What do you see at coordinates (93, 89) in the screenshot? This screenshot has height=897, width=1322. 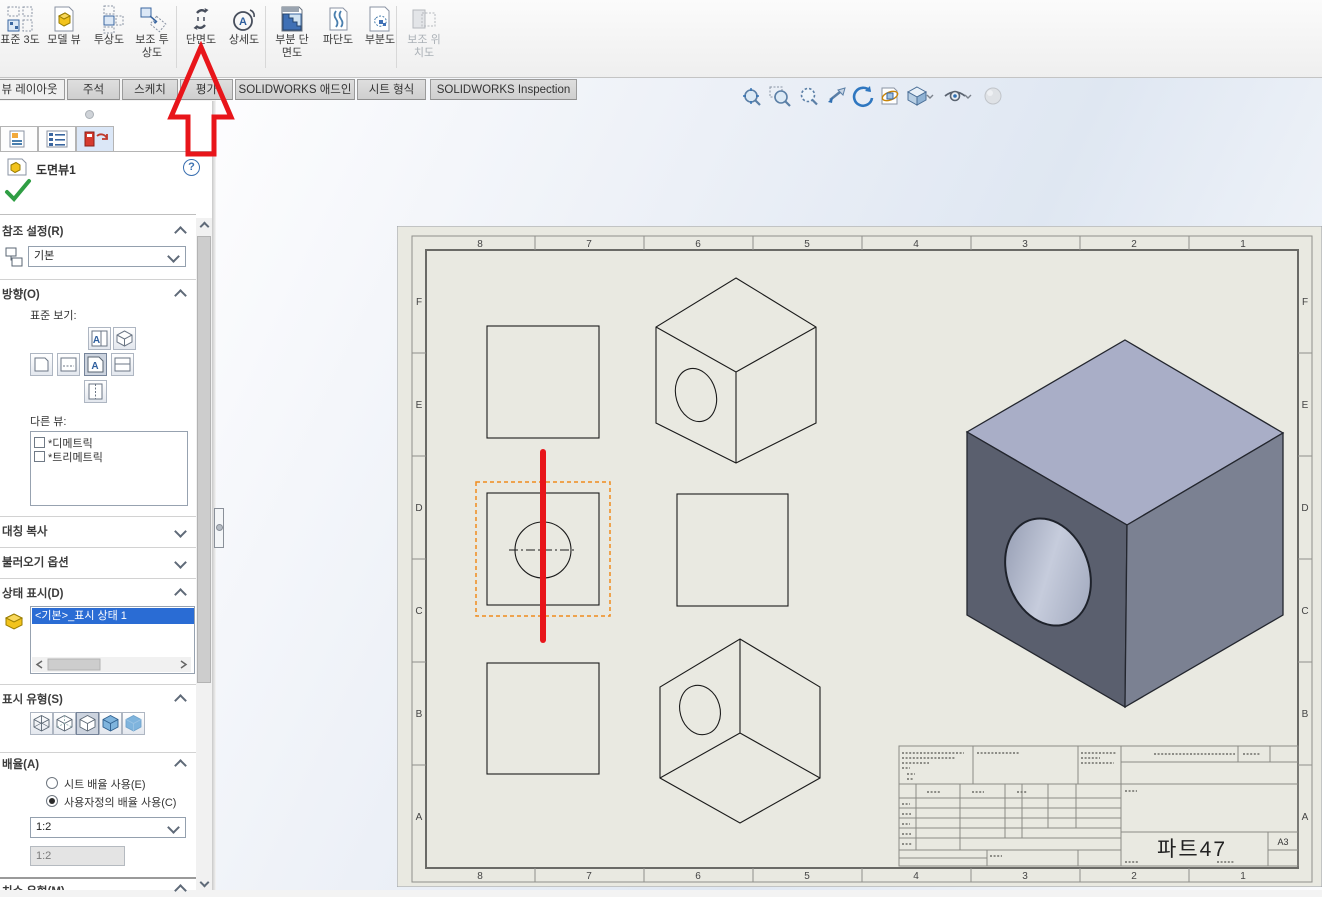 I see `tab-annotation: 주석` at bounding box center [93, 89].